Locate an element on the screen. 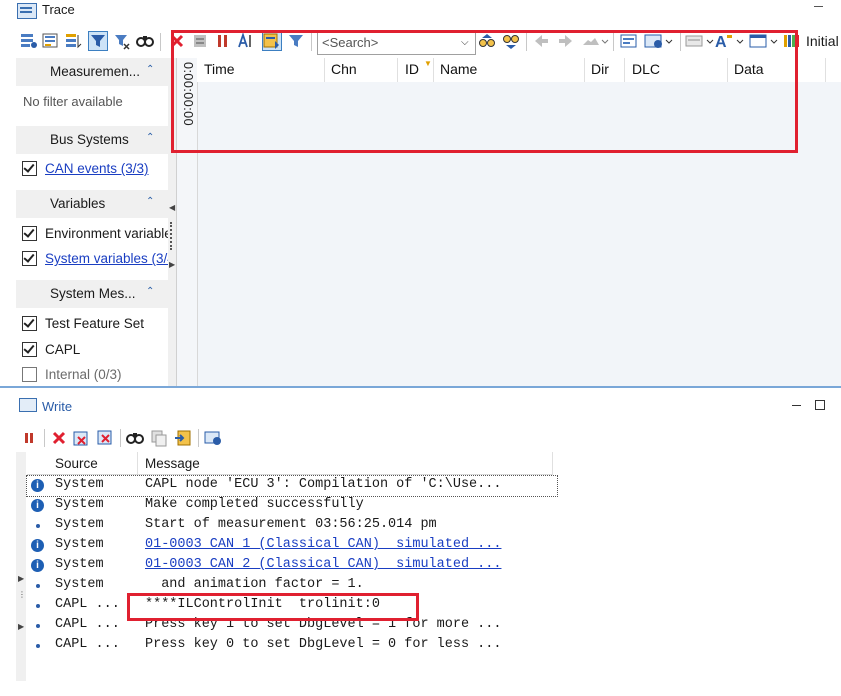 The height and width of the screenshot is (696, 841). maximize-button is located at coordinates (820, 405).